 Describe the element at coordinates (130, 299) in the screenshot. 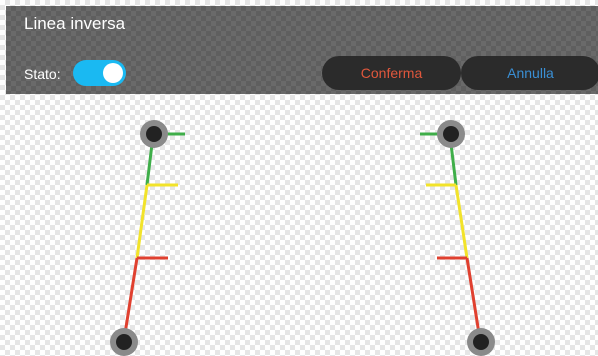

I see `left-red-segment` at that location.